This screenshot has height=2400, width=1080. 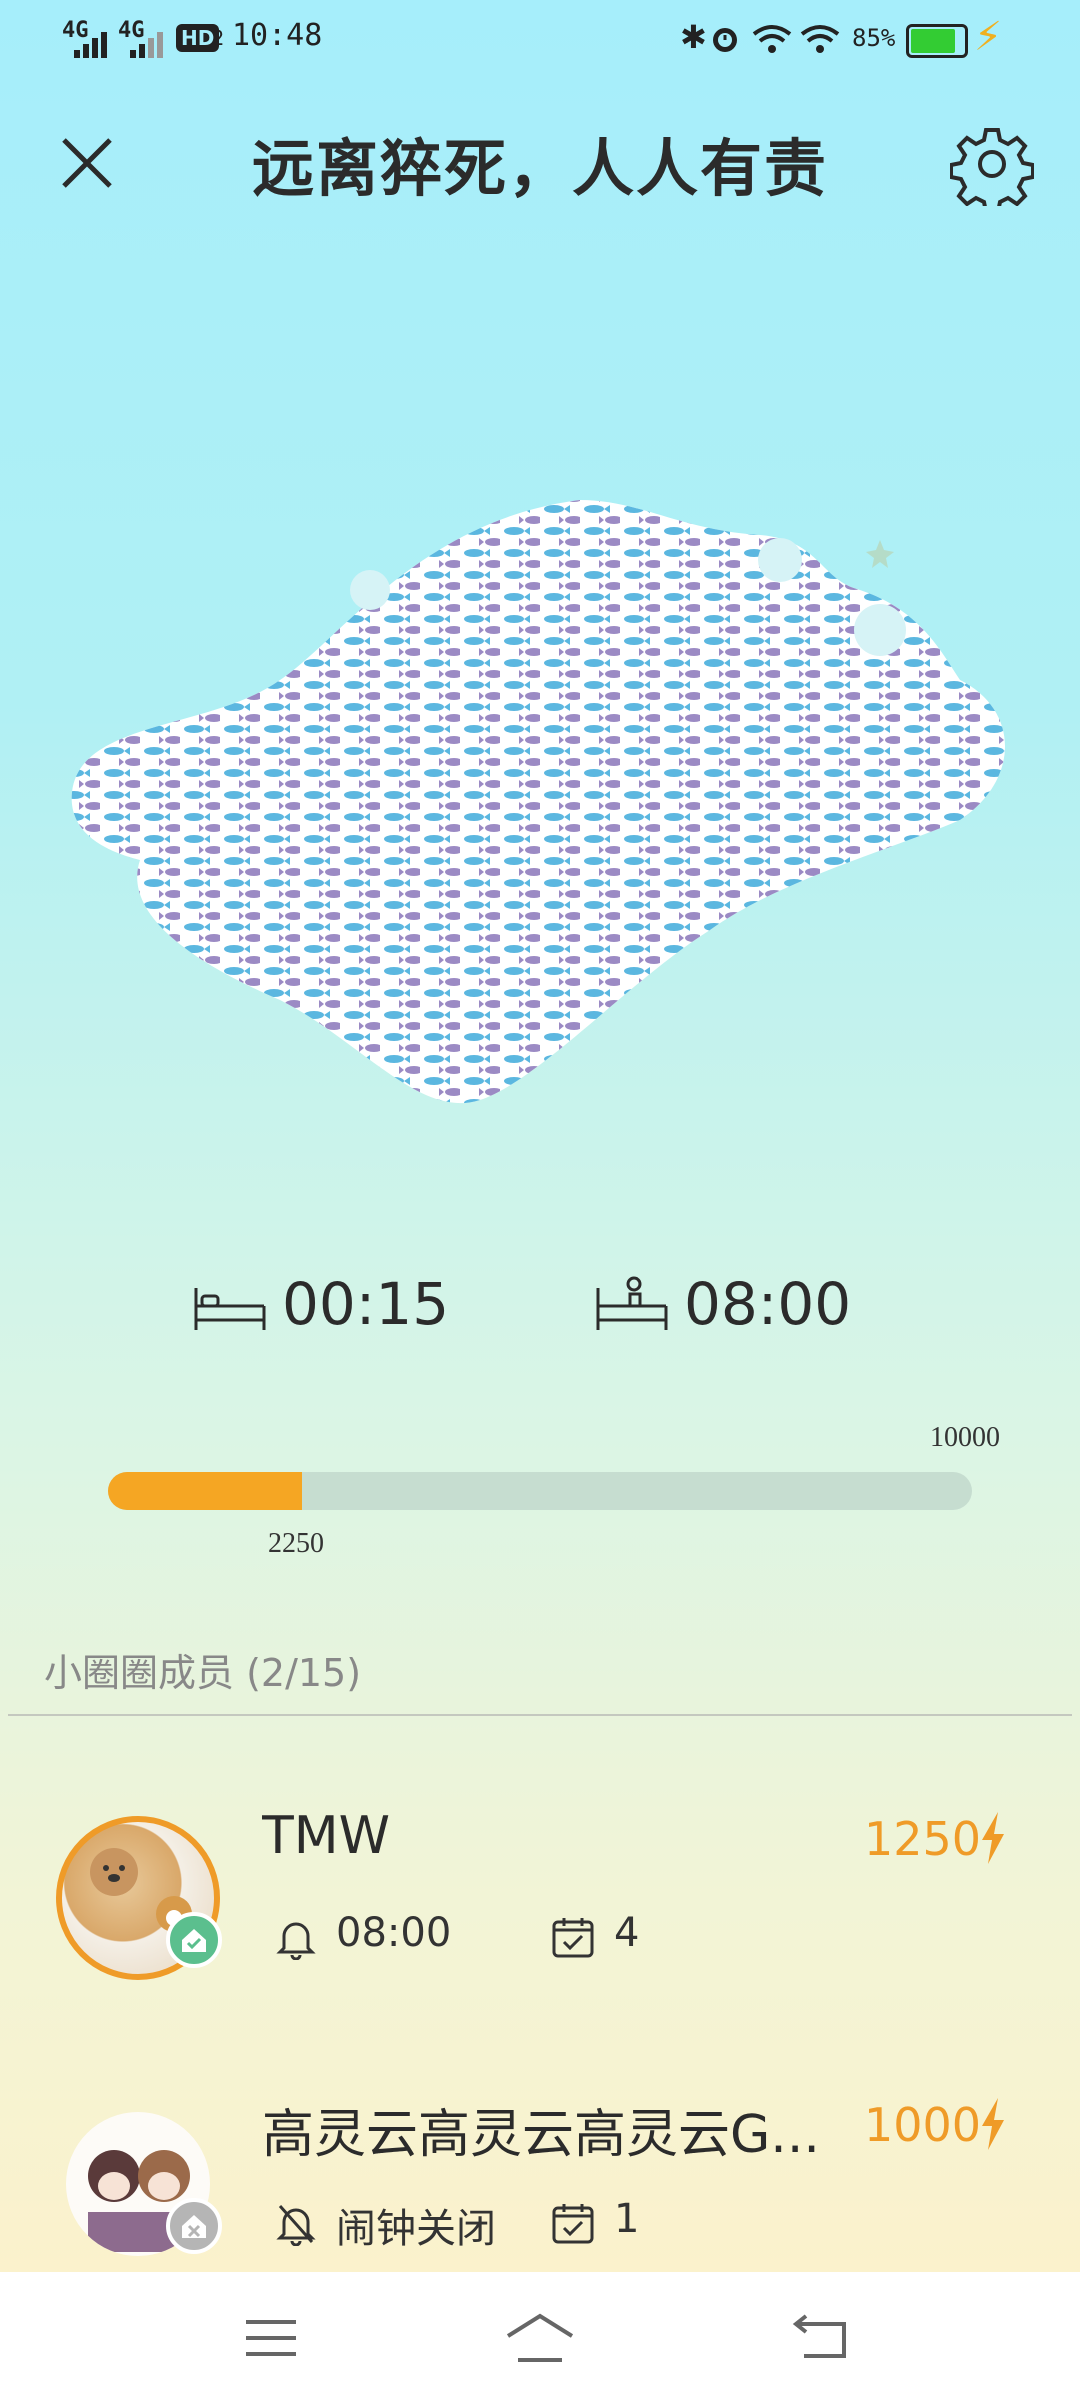 I want to click on offline-badge, so click(x=194, y=2226).